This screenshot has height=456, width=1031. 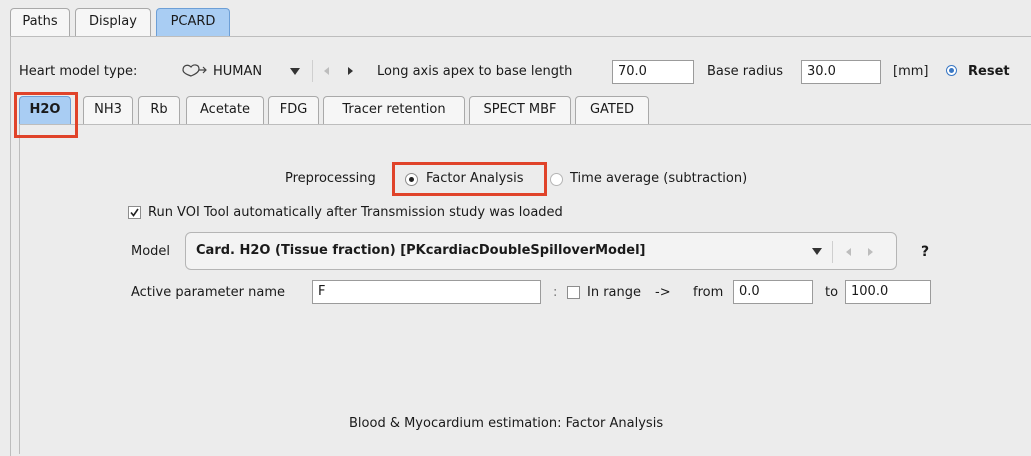 I want to click on in-range-checkbox, so click(x=573, y=292).